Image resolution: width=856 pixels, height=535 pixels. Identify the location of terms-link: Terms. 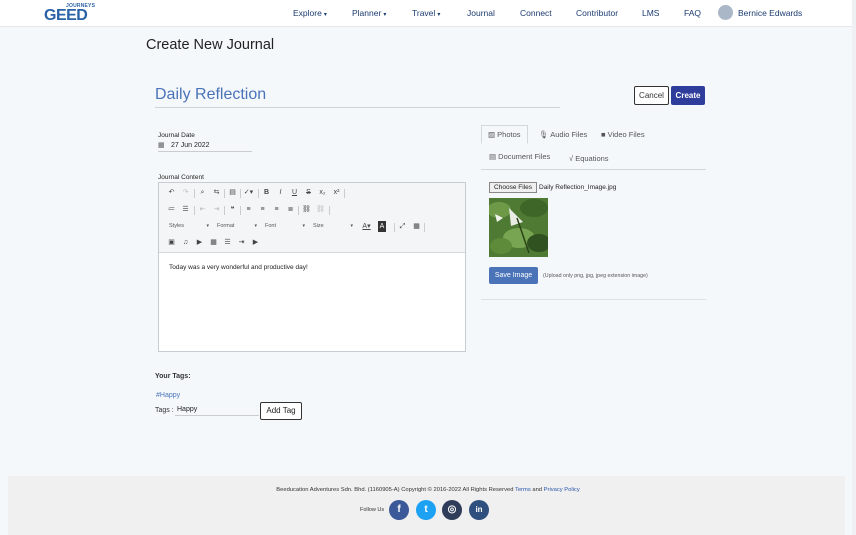
(523, 490).